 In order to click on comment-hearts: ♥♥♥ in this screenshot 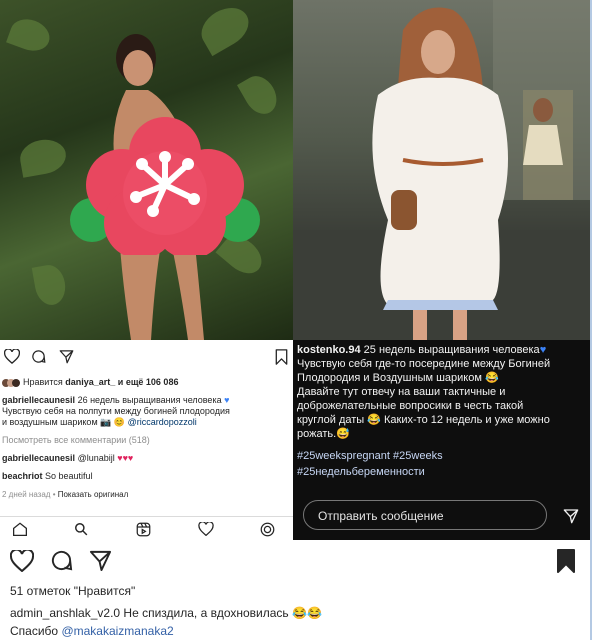, I will do `click(125, 458)`.